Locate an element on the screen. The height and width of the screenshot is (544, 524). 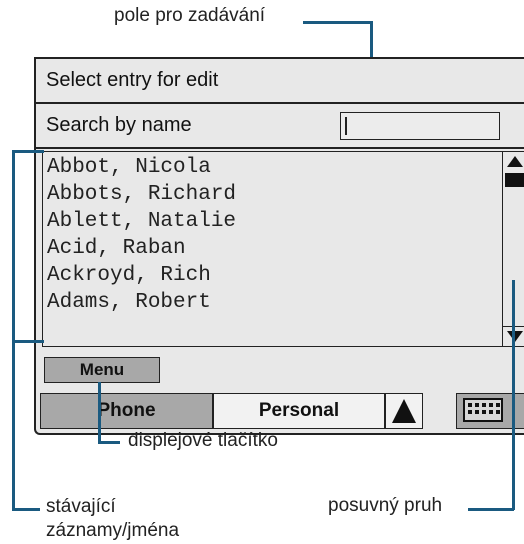
list-item: Ackroyd, Rich is located at coordinates (139, 275).